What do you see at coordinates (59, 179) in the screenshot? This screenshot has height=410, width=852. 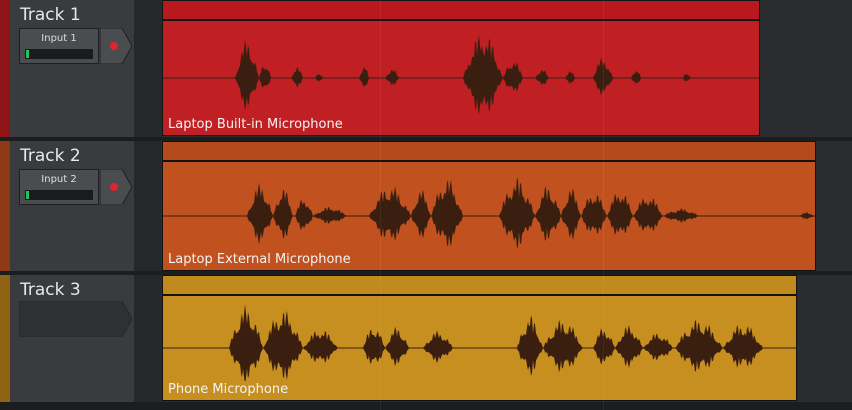 I see `input-label: Input 2` at bounding box center [59, 179].